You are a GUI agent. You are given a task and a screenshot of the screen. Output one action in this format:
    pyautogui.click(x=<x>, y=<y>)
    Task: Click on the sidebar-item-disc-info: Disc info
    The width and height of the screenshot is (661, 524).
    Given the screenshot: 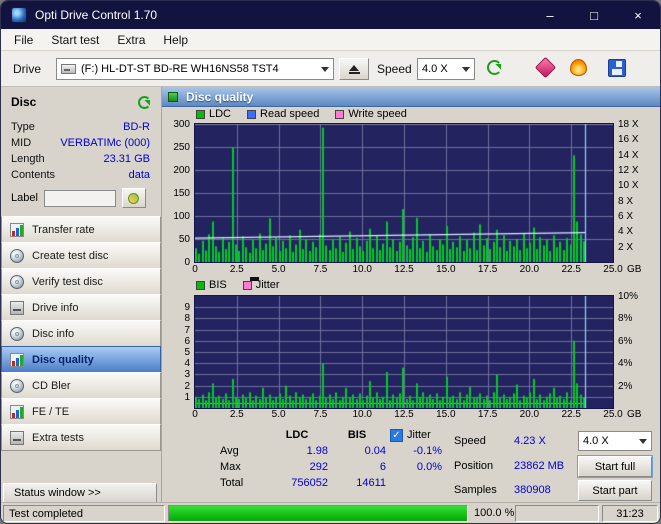 What is the action you would take?
    pyautogui.click(x=81, y=333)
    